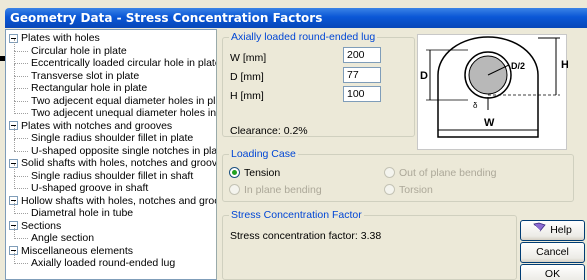  What do you see at coordinates (262, 173) in the screenshot?
I see `tension-label: Tension` at bounding box center [262, 173].